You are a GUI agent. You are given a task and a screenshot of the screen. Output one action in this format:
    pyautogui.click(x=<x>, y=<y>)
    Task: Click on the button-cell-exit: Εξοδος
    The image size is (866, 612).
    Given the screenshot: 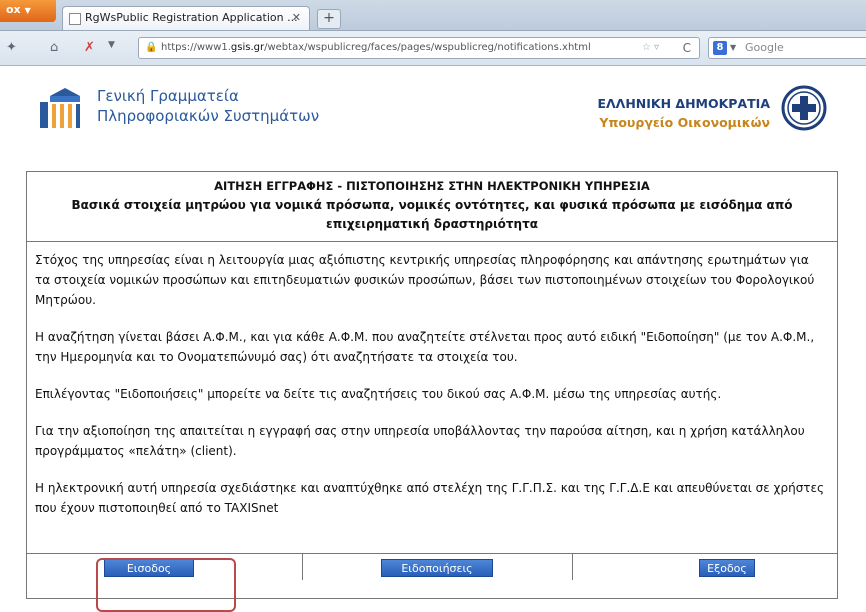 What is the action you would take?
    pyautogui.click(x=705, y=567)
    